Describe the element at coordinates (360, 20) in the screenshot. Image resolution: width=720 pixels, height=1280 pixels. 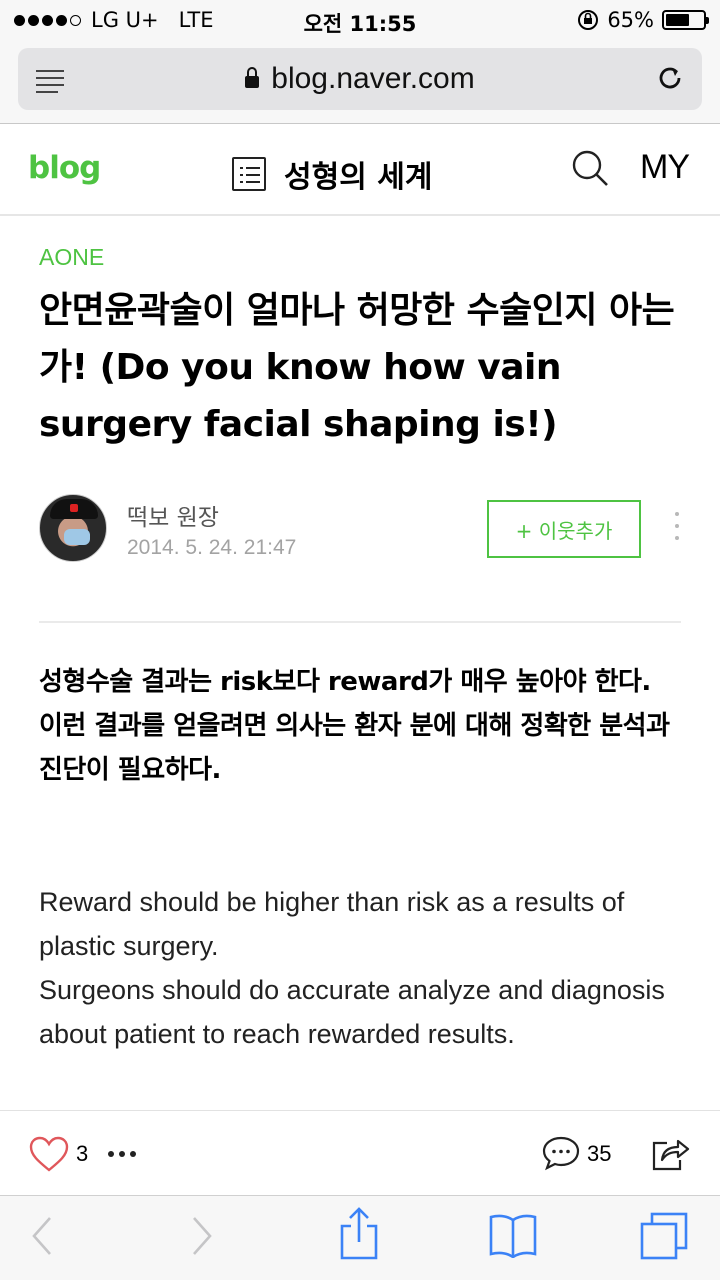
I see `status-bar: LG U+ LTE 오전 11:55 65%` at that location.